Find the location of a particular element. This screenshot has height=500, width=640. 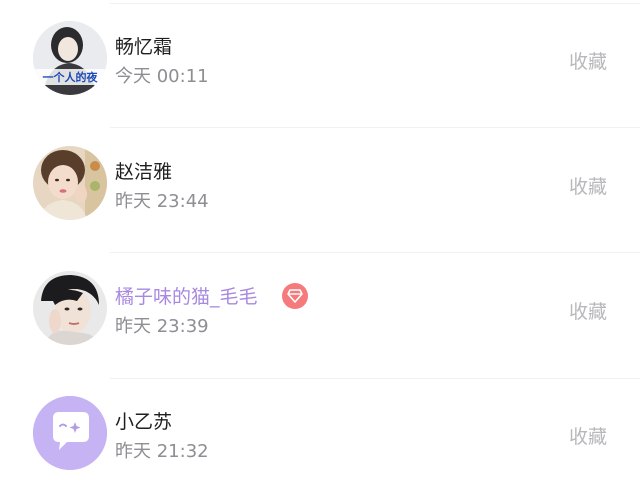

user-name: 橘子味的猫_毛毛 is located at coordinates (186, 297).